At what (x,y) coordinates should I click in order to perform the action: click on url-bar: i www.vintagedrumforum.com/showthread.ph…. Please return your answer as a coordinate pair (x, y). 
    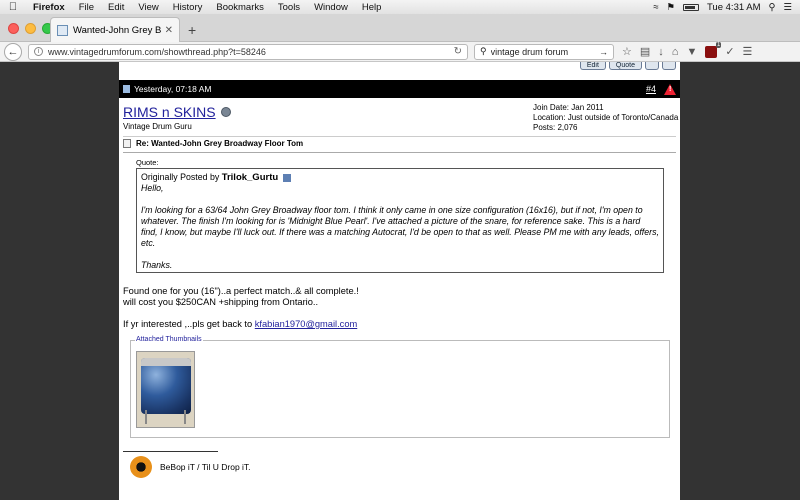
    Looking at the image, I should click on (248, 51).